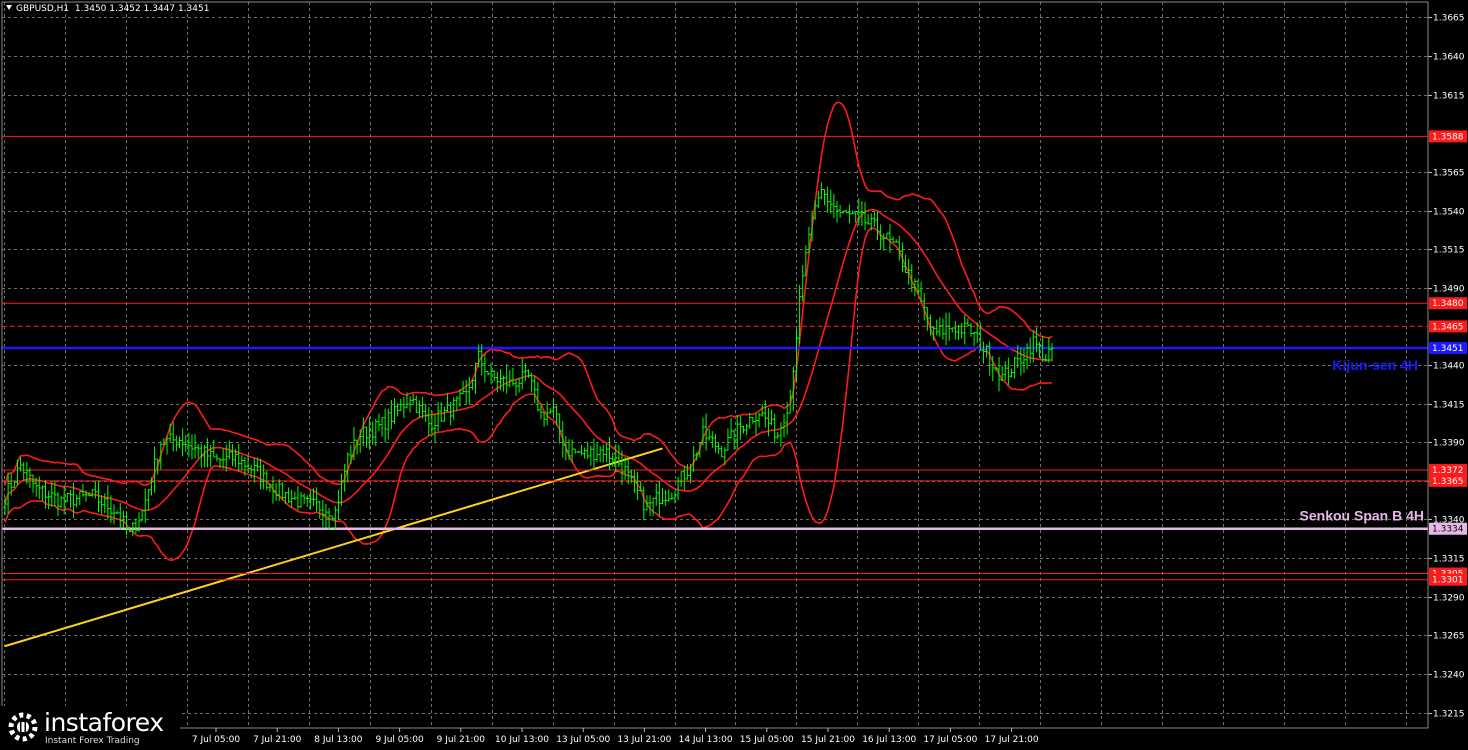 Image resolution: width=1468 pixels, height=750 pixels. I want to click on y-tick-label: 1.3540, so click(1449, 213).